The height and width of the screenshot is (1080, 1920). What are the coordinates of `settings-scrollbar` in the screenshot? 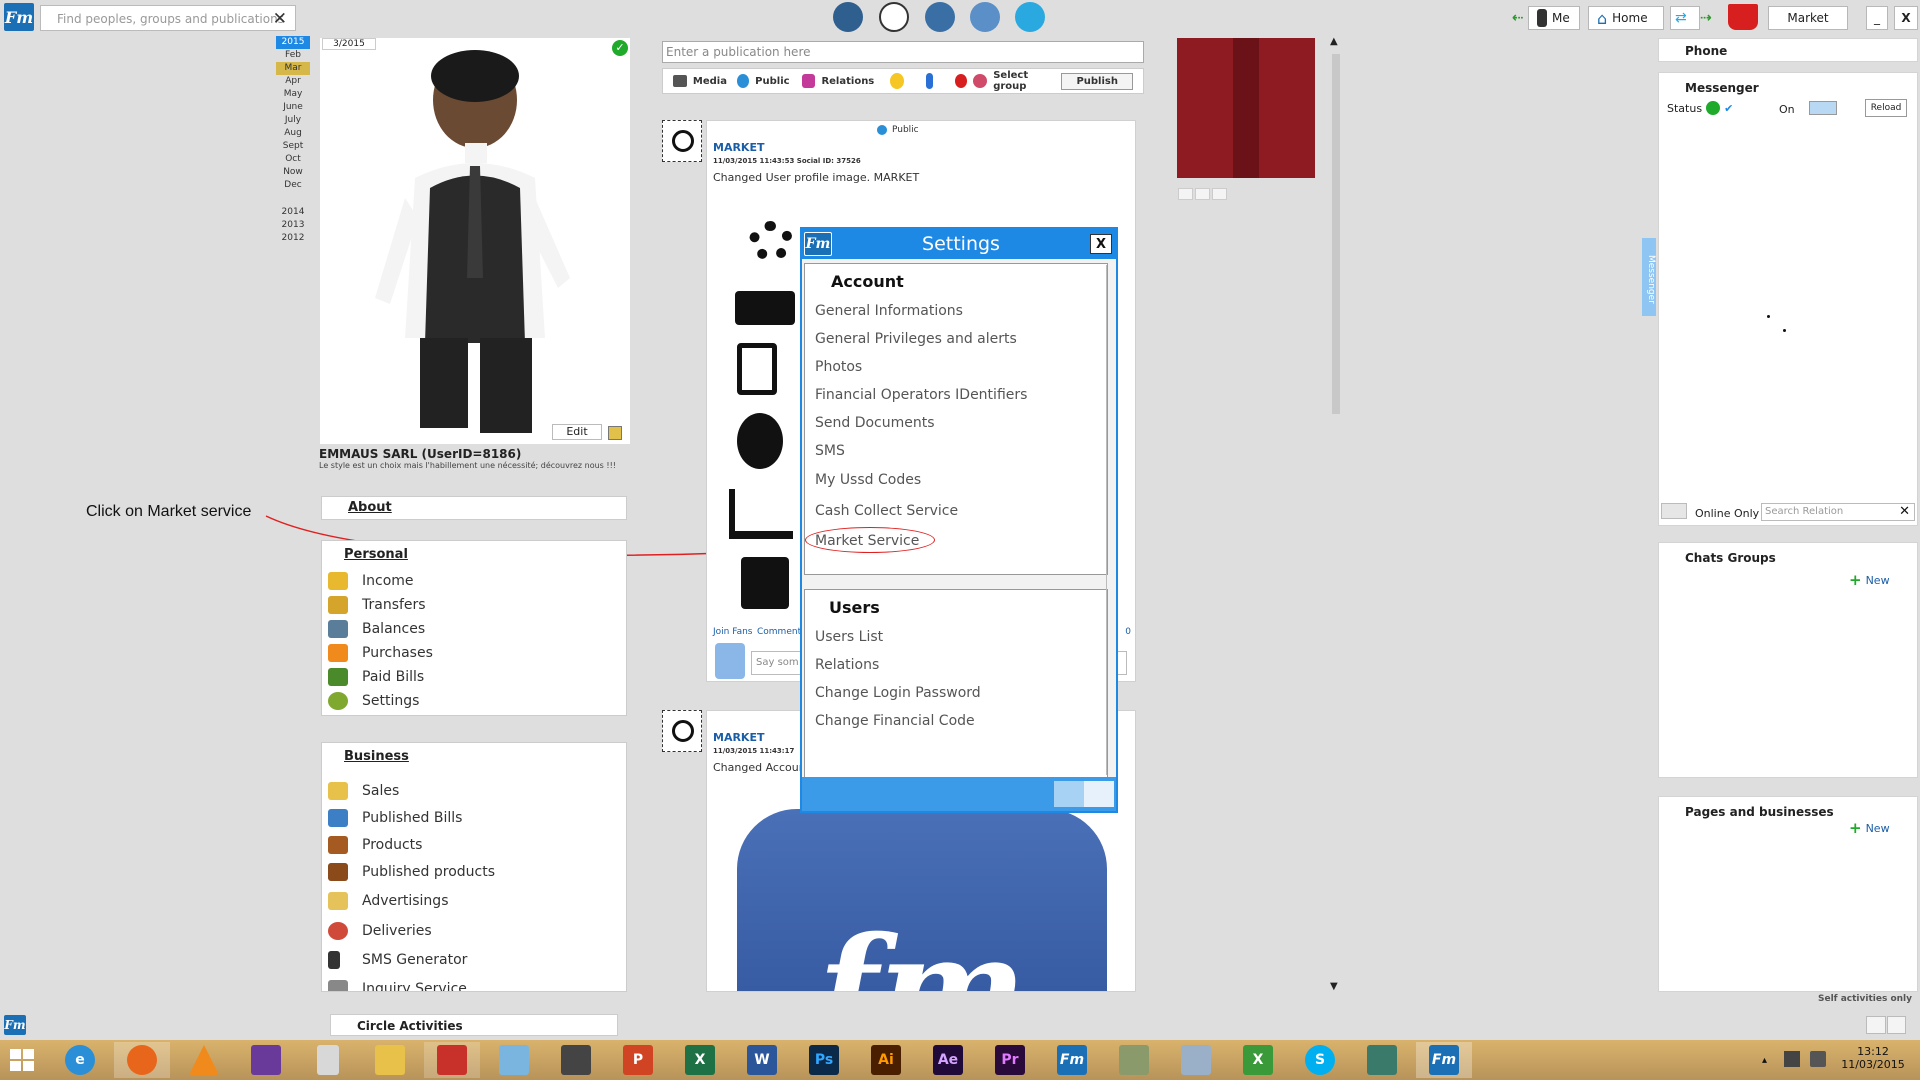 It's located at (1109, 520).